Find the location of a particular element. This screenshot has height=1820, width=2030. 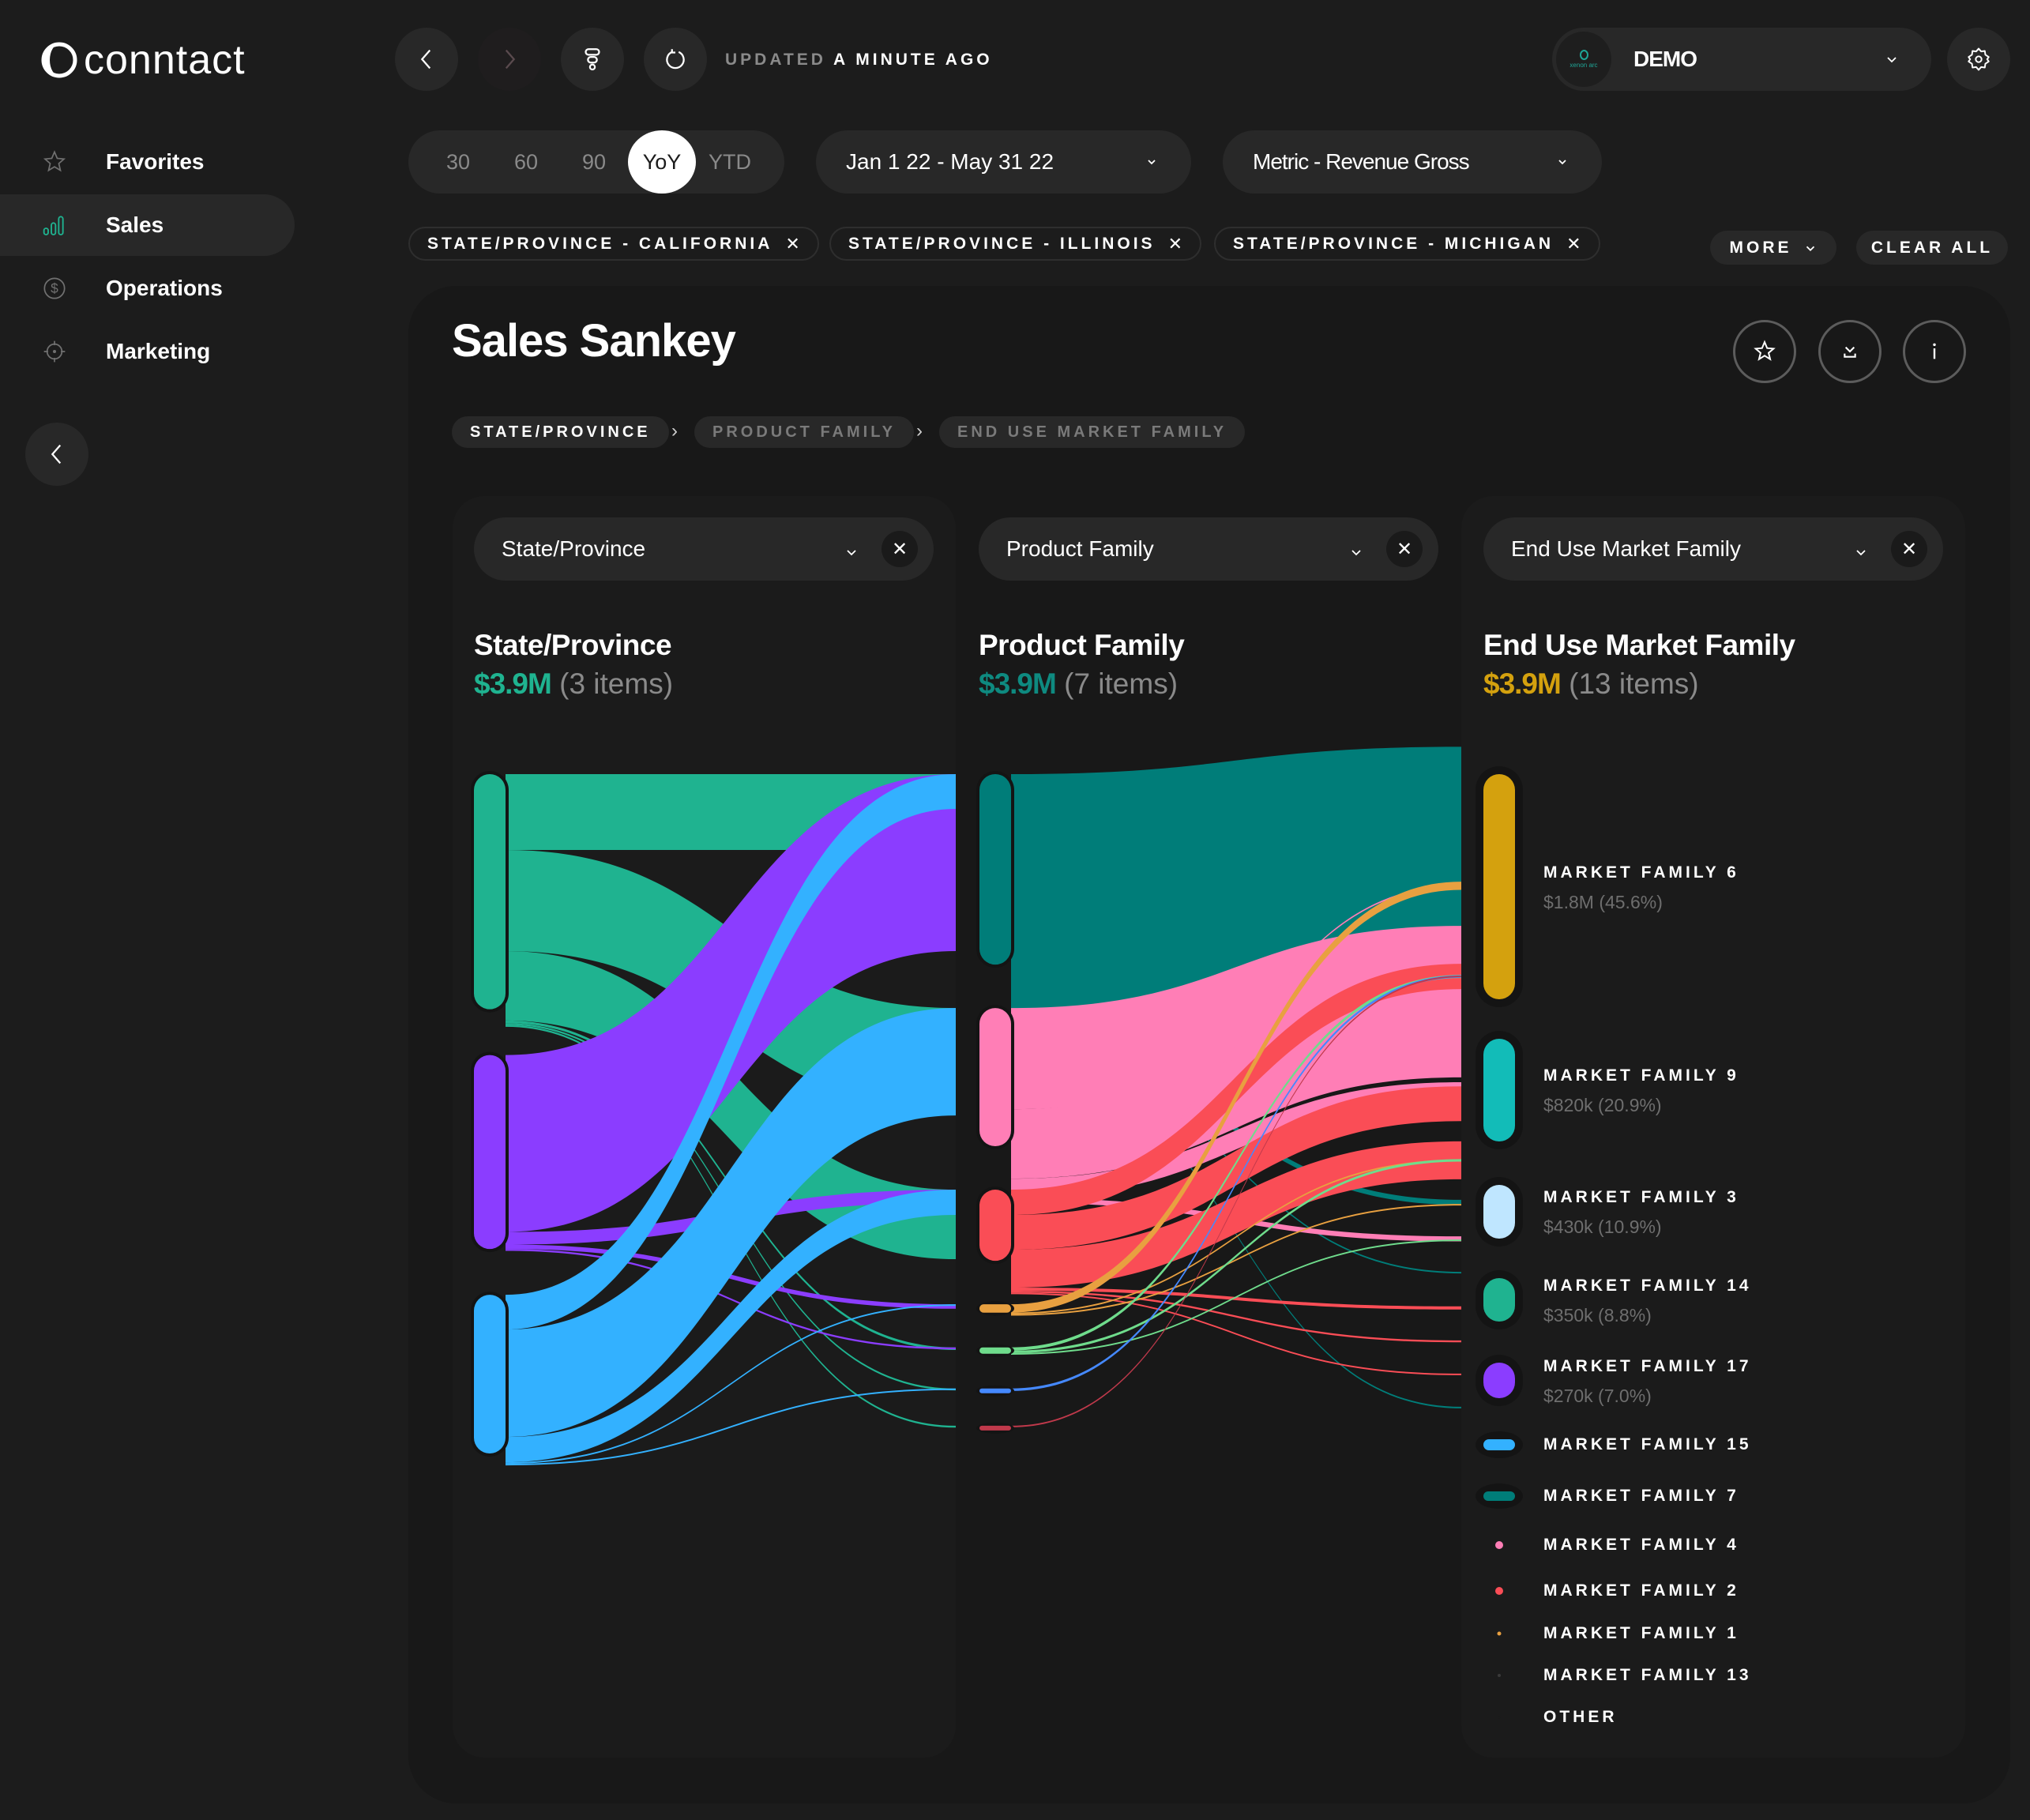

info-button is located at coordinates (1934, 351).